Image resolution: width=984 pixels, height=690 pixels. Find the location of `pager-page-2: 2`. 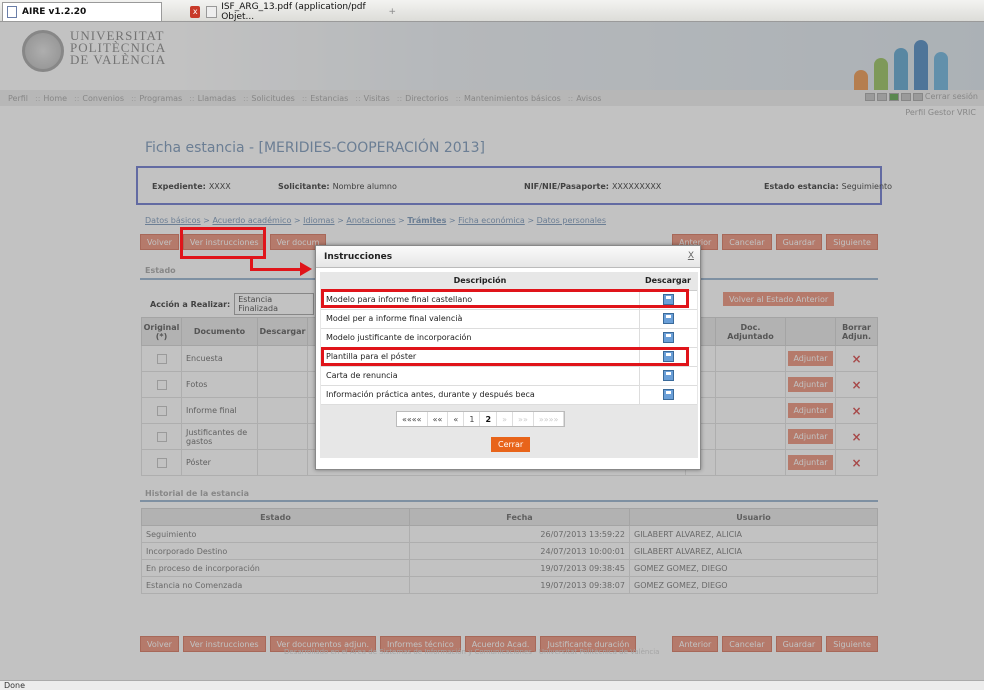

pager-page-2: 2 is located at coordinates (489, 419).